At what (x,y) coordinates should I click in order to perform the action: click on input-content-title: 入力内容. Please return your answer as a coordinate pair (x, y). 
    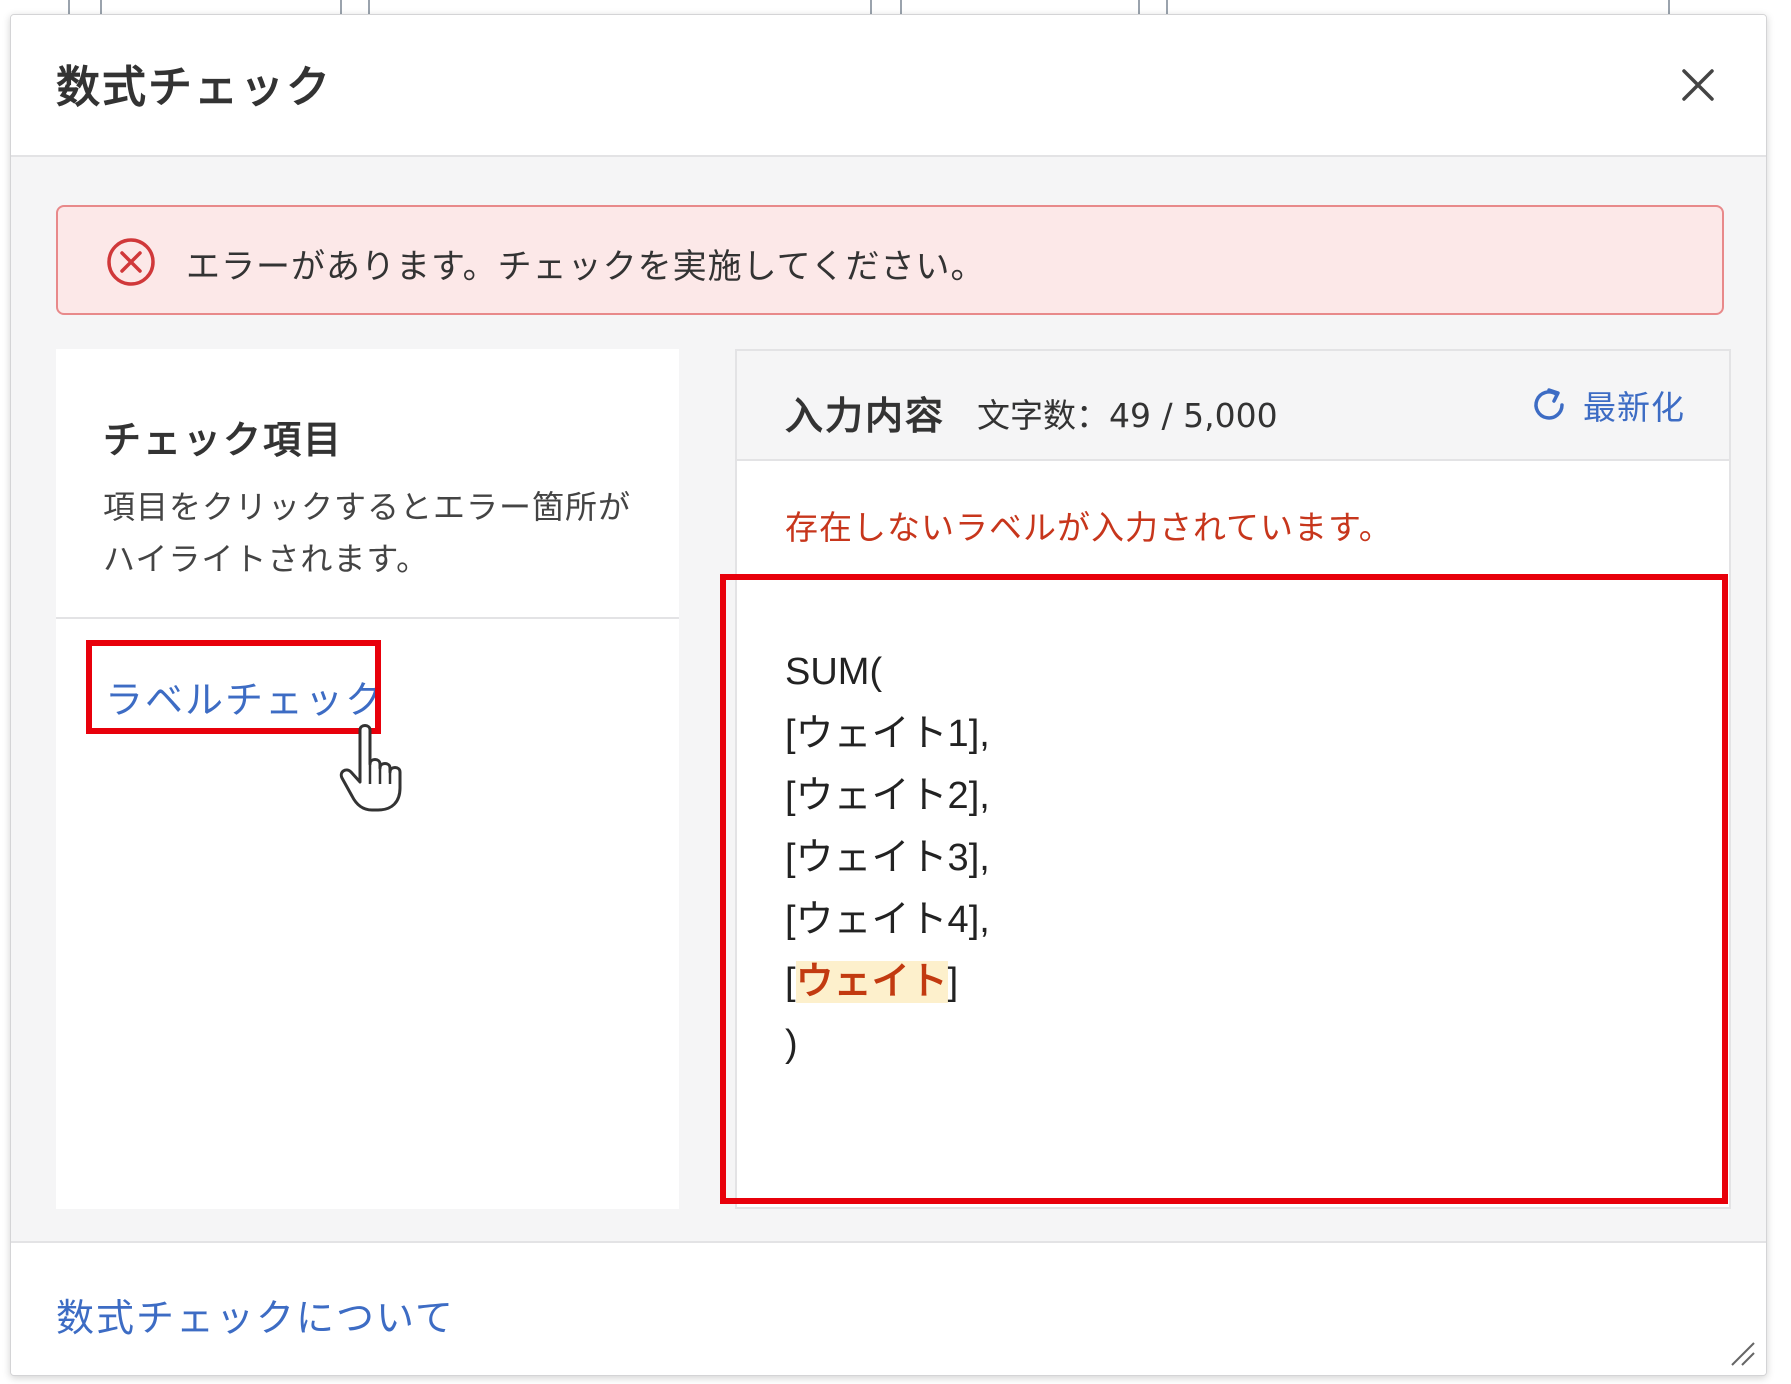
    Looking at the image, I should click on (865, 416).